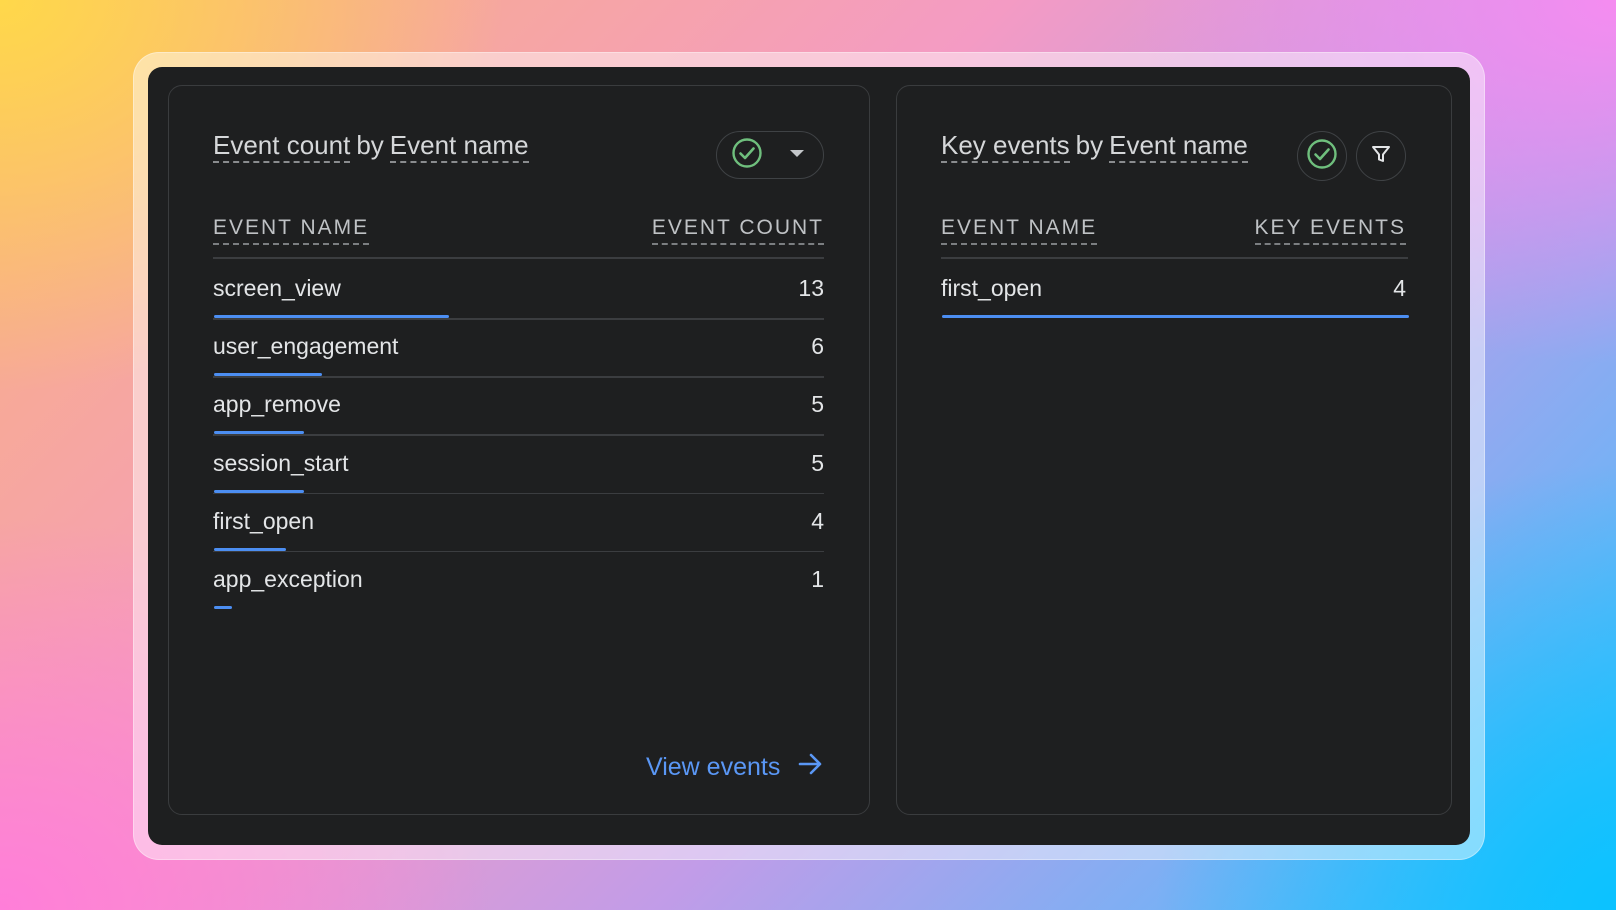  I want to click on event-count-card-title: Event count by Event name, so click(371, 146).